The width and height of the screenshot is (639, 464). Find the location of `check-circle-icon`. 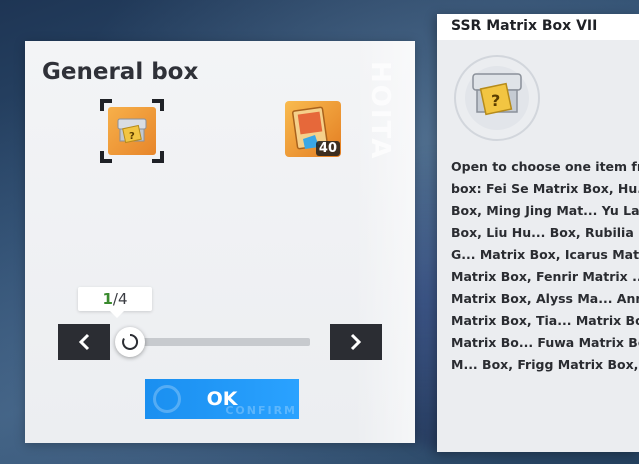

check-circle-icon is located at coordinates (167, 399).